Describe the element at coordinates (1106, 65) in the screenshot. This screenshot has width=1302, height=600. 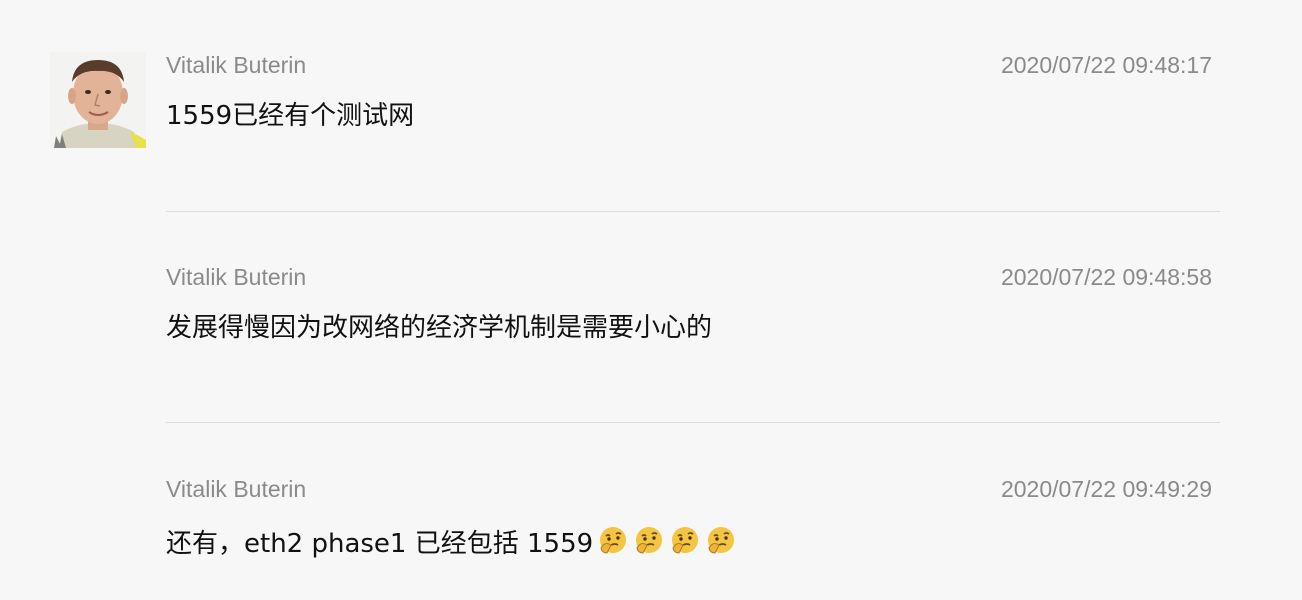
I see `timestamp: 2020/07/22 09:48:17` at that location.